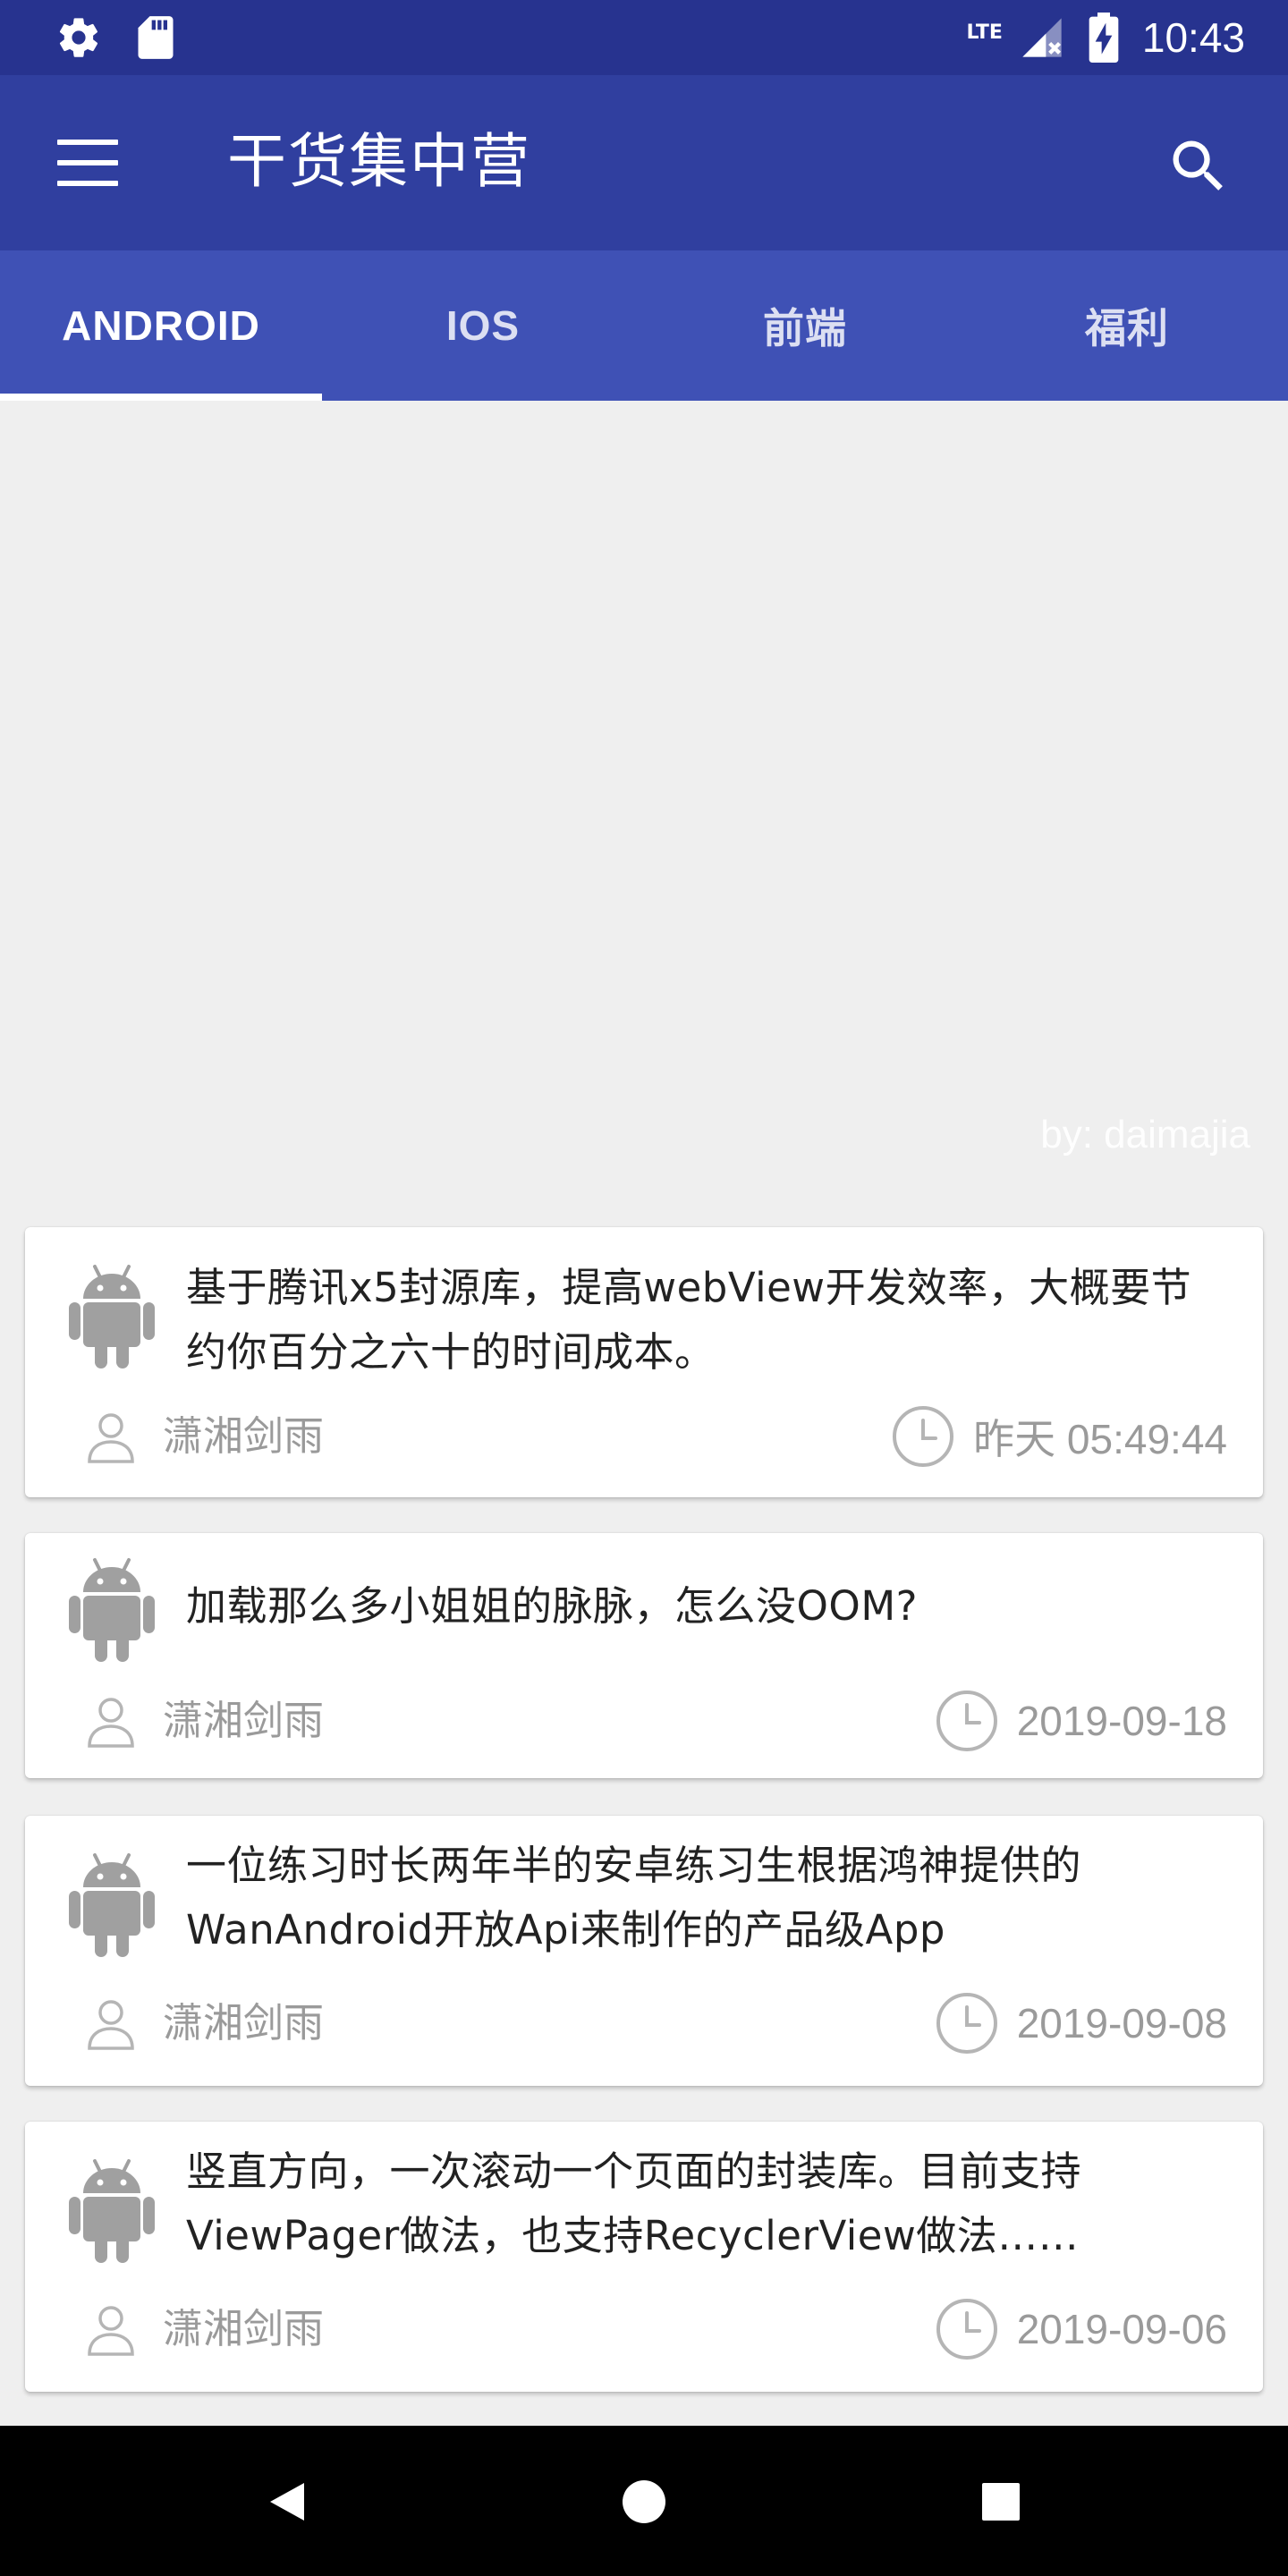  I want to click on page-title: 干货集中营, so click(379, 161).